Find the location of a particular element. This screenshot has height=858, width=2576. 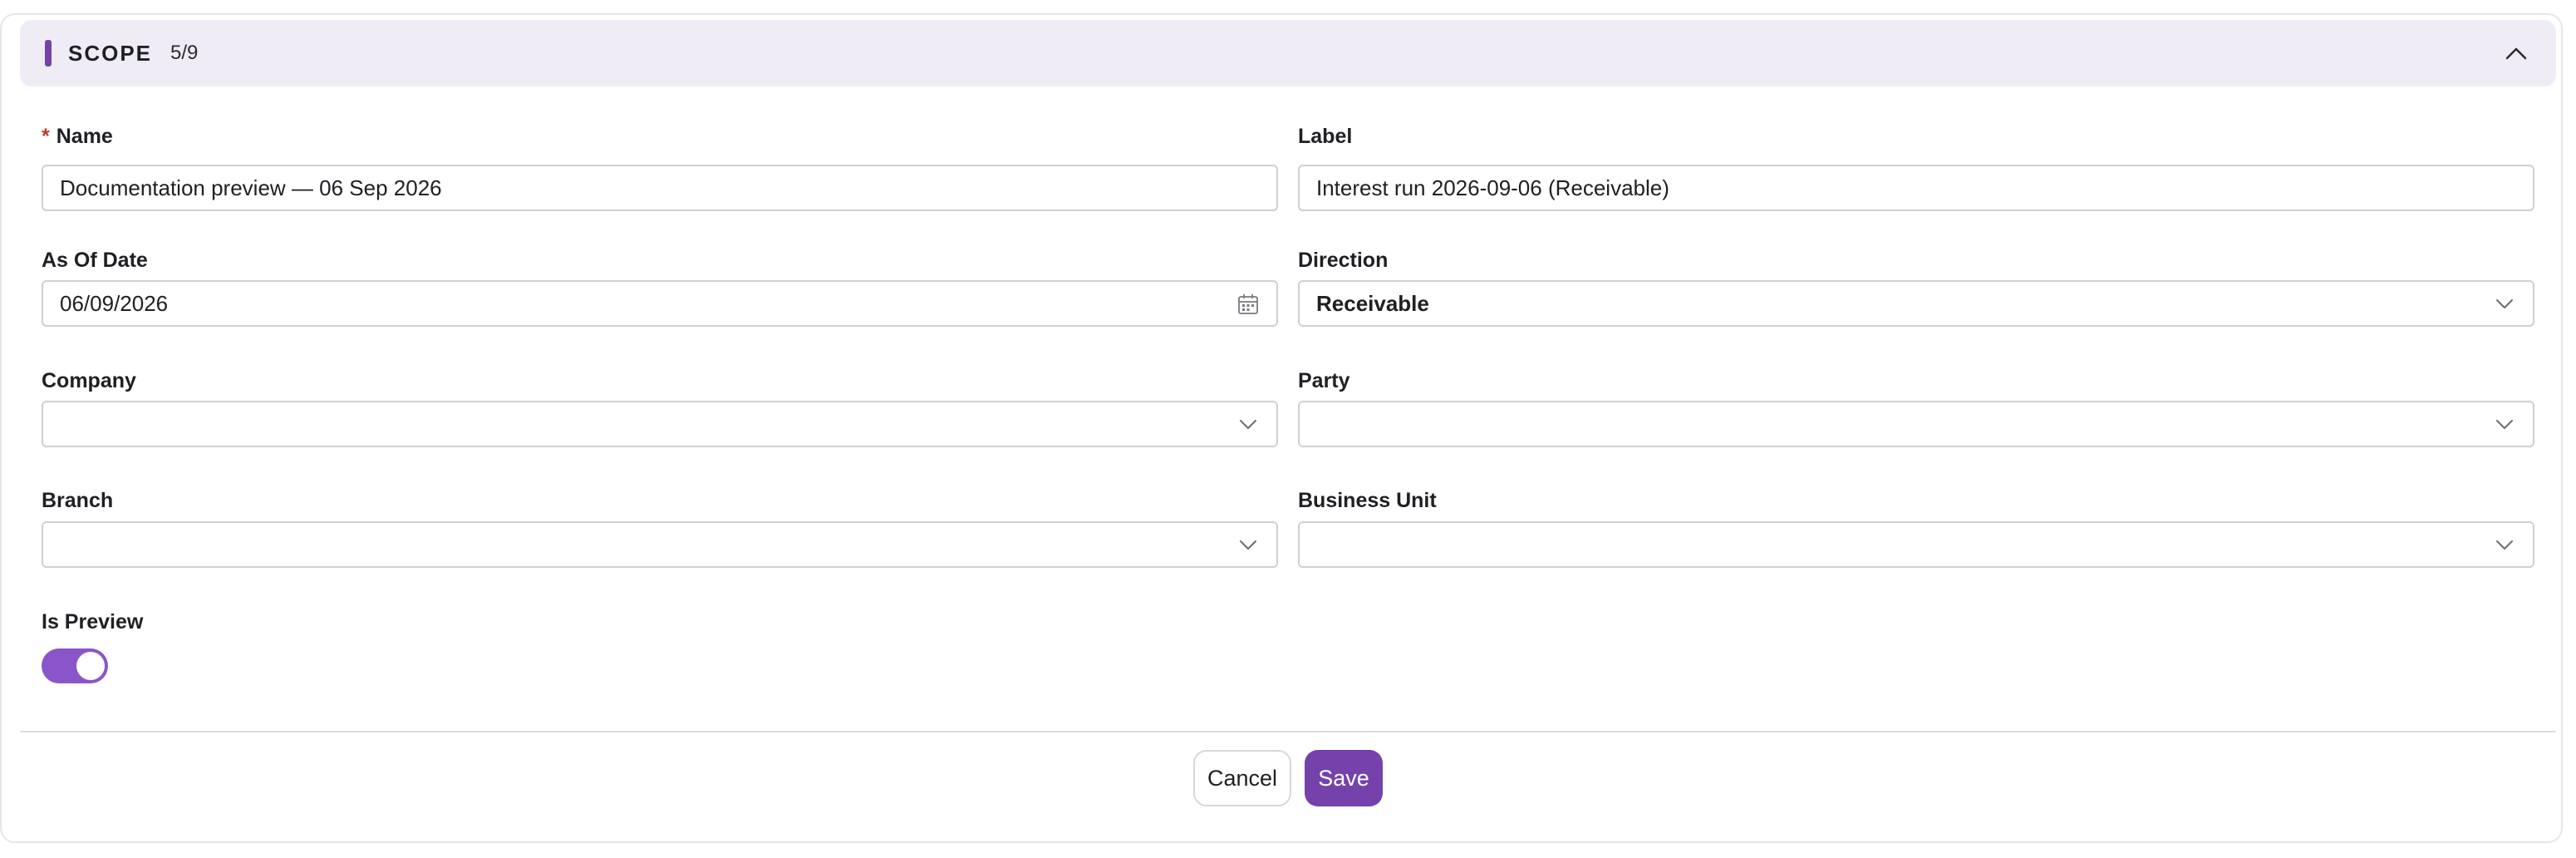

save-button: Save is located at coordinates (1344, 778).